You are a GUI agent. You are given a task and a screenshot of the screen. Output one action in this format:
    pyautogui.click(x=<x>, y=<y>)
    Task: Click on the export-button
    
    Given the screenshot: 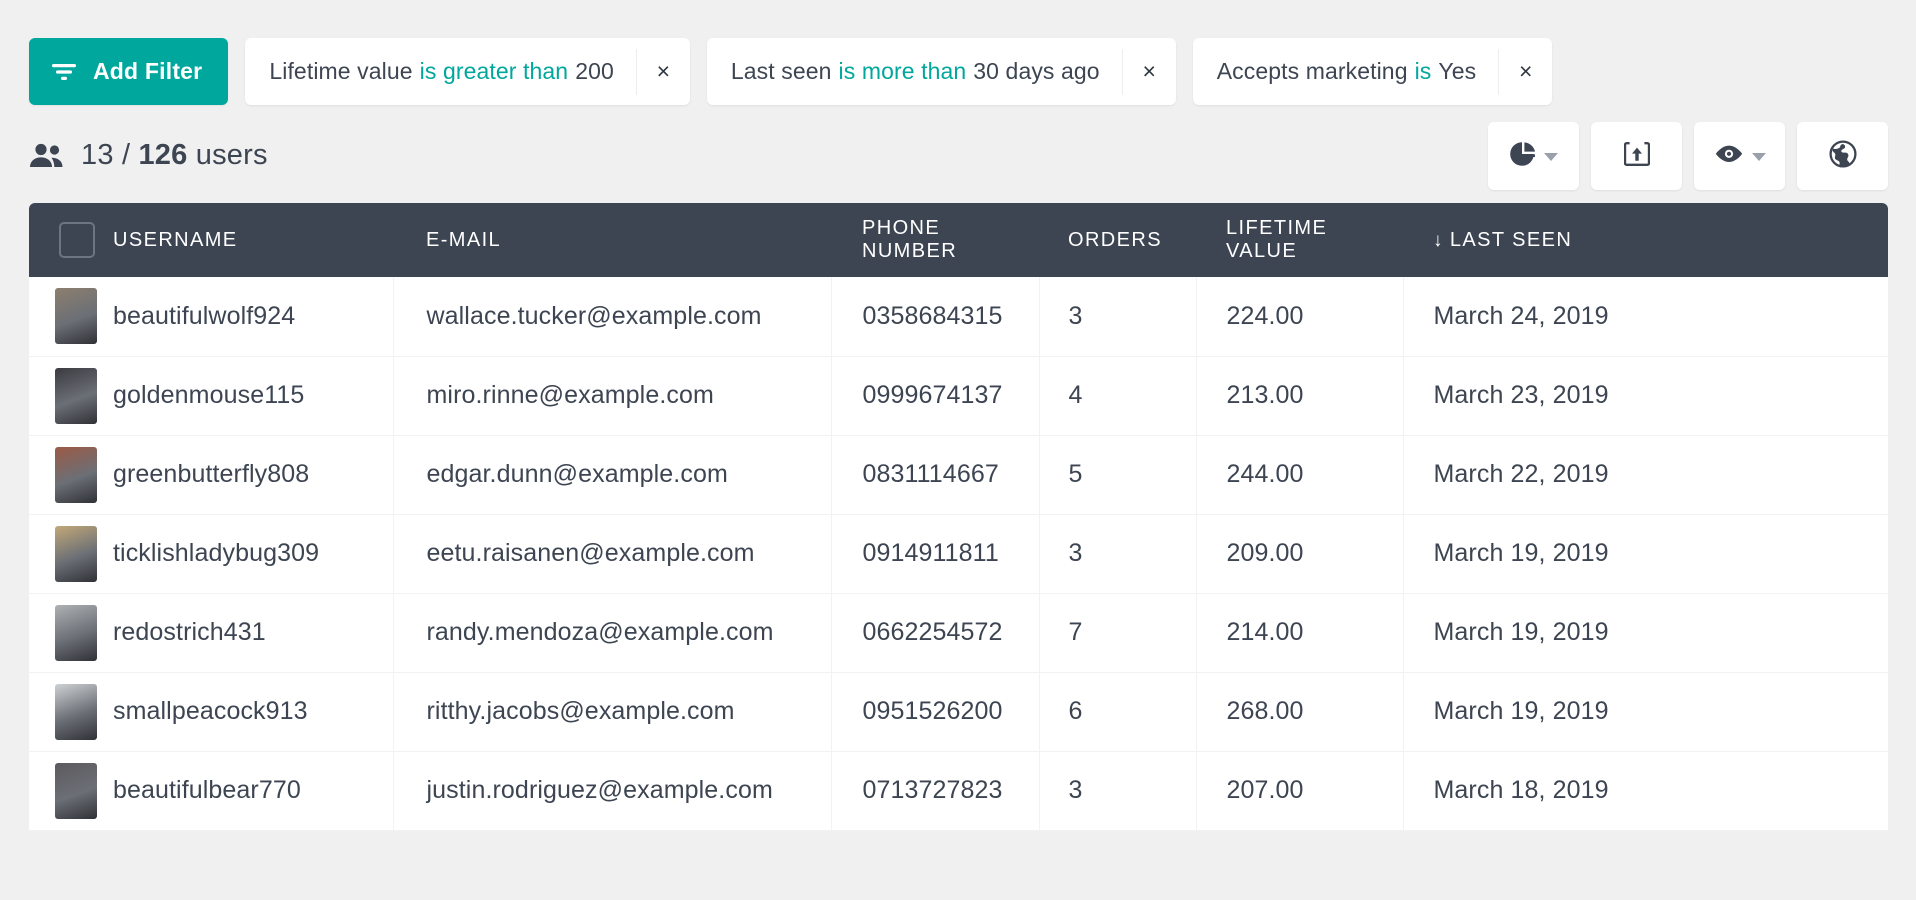 What is the action you would take?
    pyautogui.click(x=1636, y=155)
    